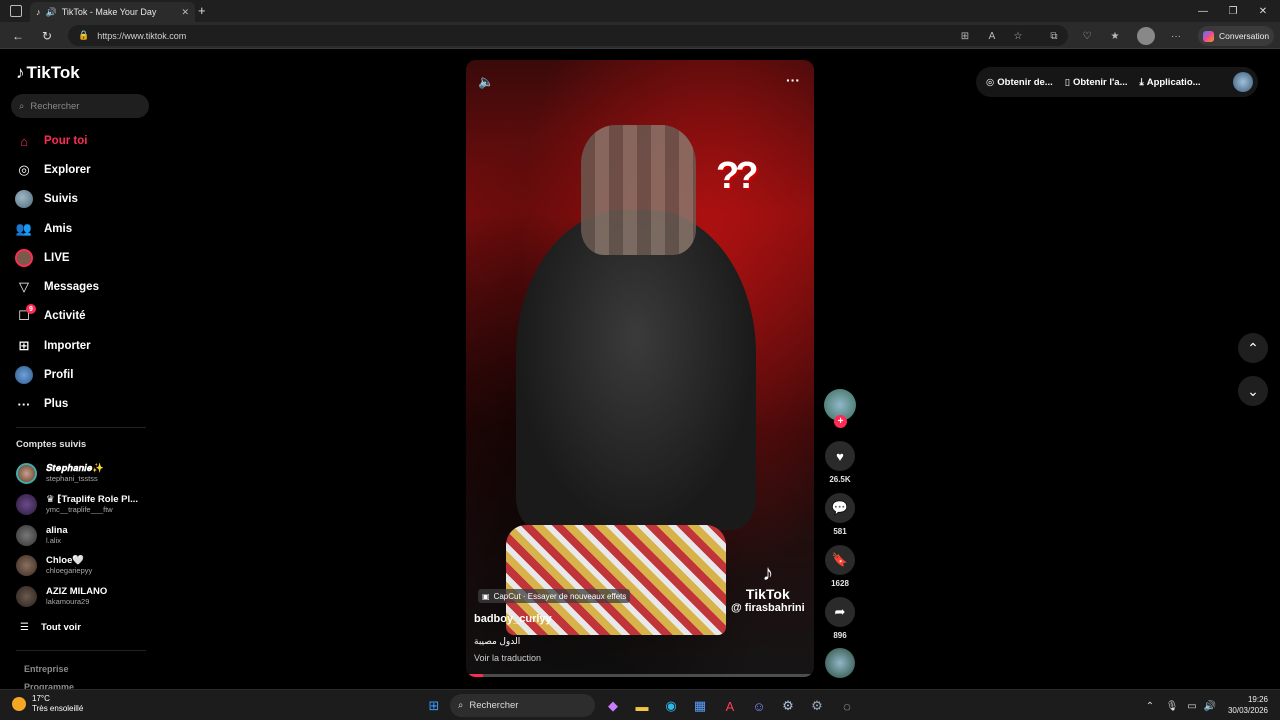 This screenshot has height=720, width=1280. I want to click on nav-more: ··· Plus, so click(41, 404).